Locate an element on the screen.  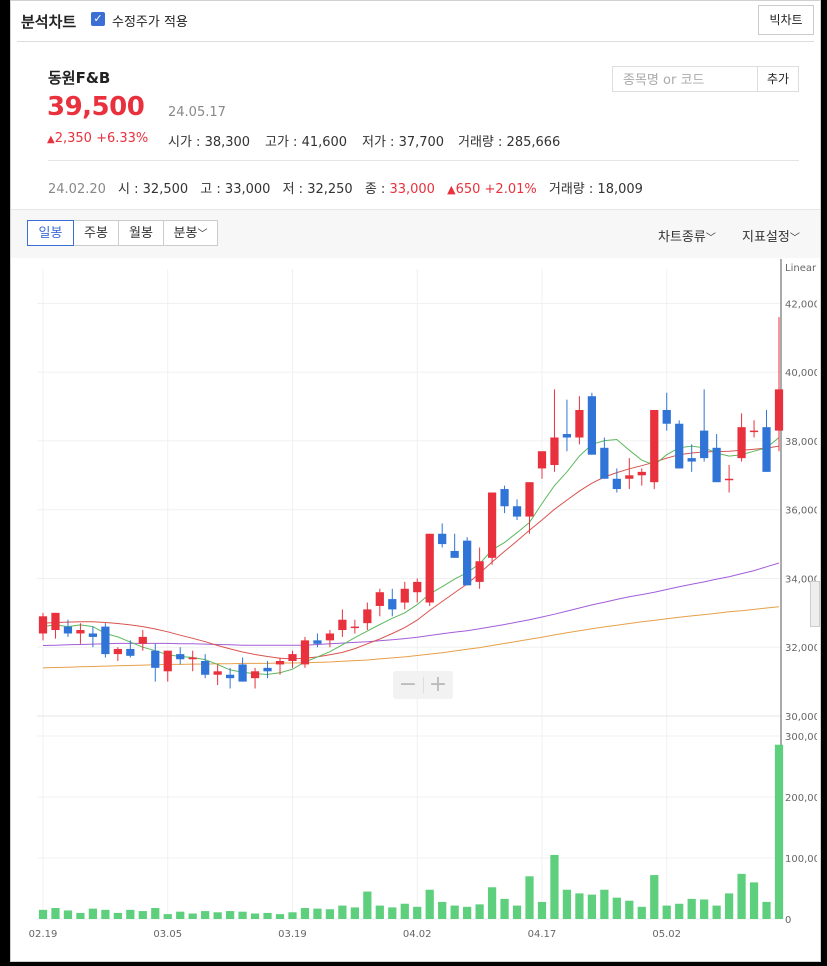
date-tick-label: 03.19 is located at coordinates (292, 934).